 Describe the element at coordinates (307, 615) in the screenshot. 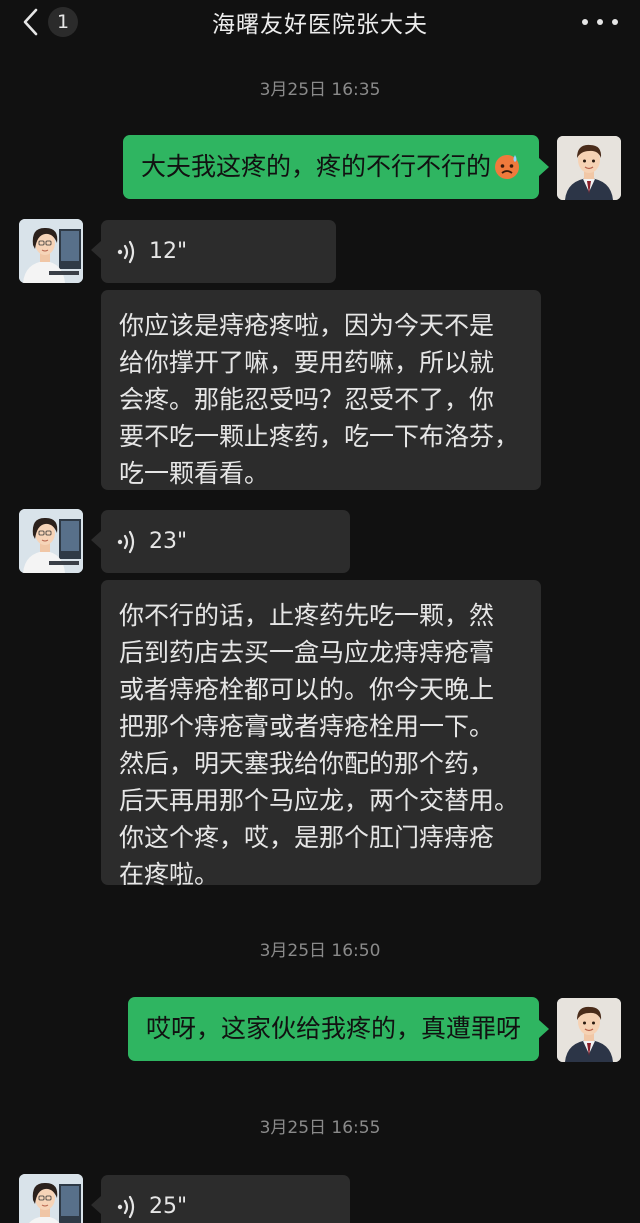

I see `transcript-line: 你不行的话，止疼药先吃一颗，然` at that location.